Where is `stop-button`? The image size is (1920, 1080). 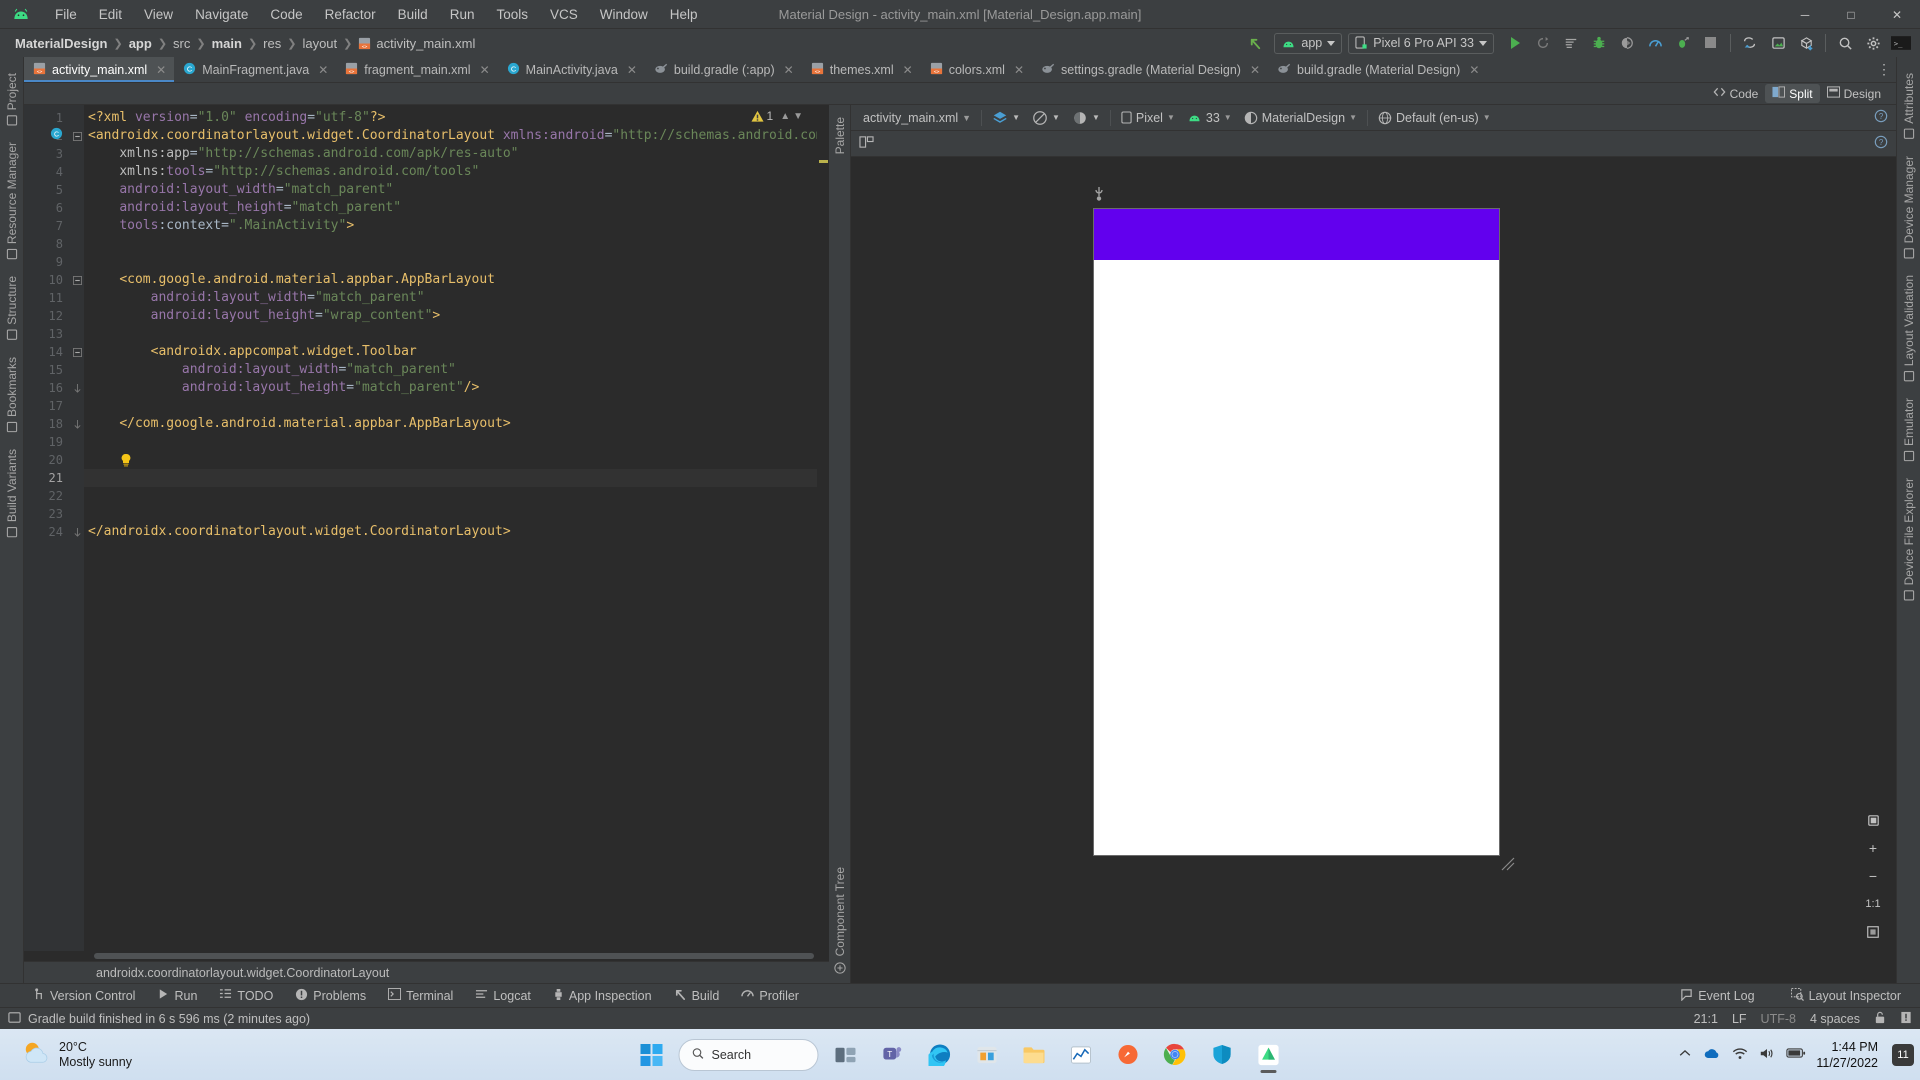 stop-button is located at coordinates (1711, 43).